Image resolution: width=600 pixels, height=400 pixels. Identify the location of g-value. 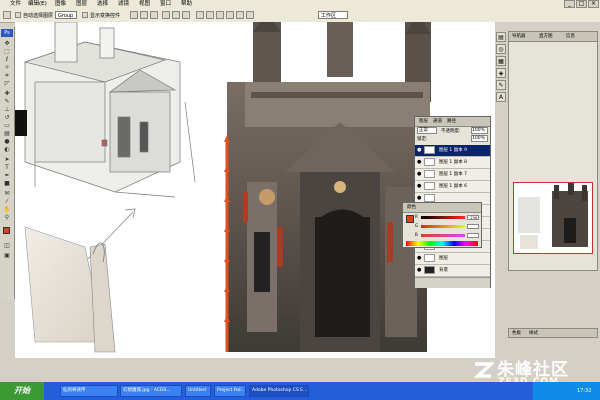
(473, 226).